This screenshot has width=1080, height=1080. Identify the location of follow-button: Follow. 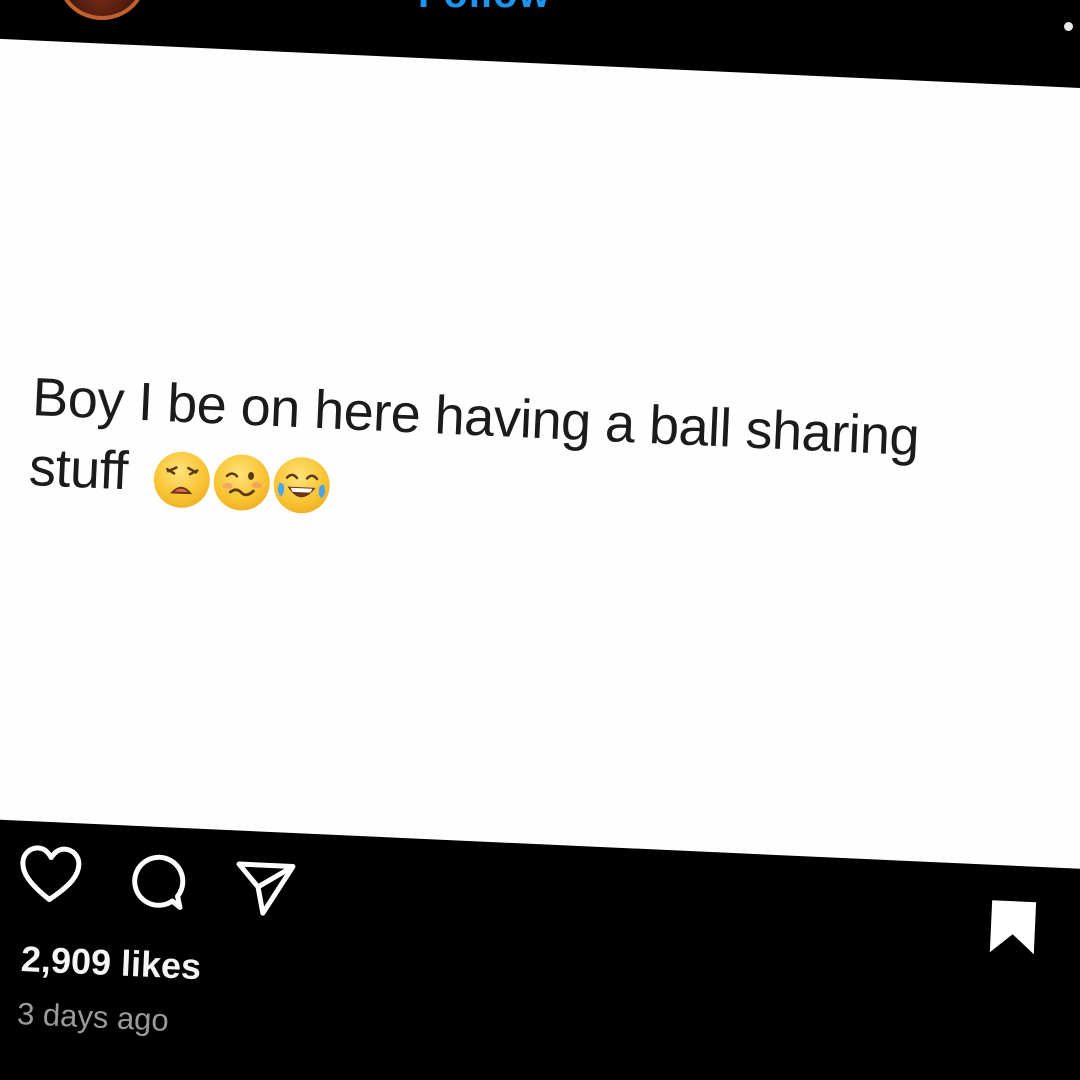
(484, 7).